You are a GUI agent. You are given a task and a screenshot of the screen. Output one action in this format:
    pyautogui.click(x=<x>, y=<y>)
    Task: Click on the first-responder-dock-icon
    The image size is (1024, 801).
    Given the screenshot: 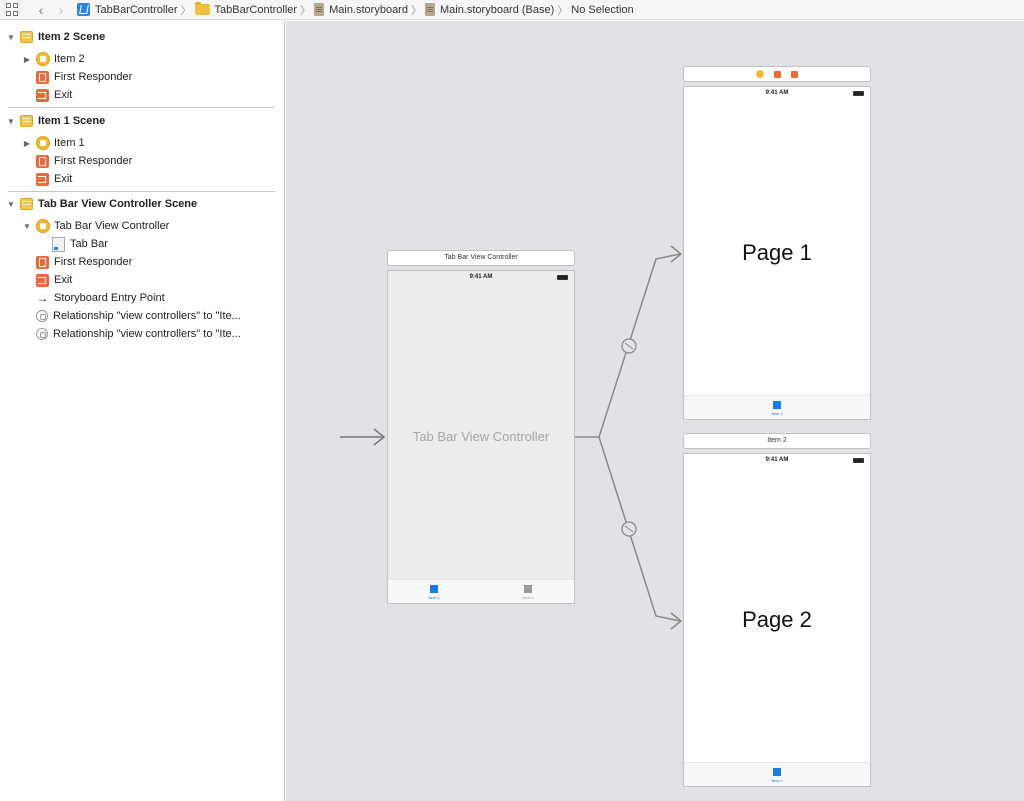 What is the action you would take?
    pyautogui.click(x=777, y=74)
    